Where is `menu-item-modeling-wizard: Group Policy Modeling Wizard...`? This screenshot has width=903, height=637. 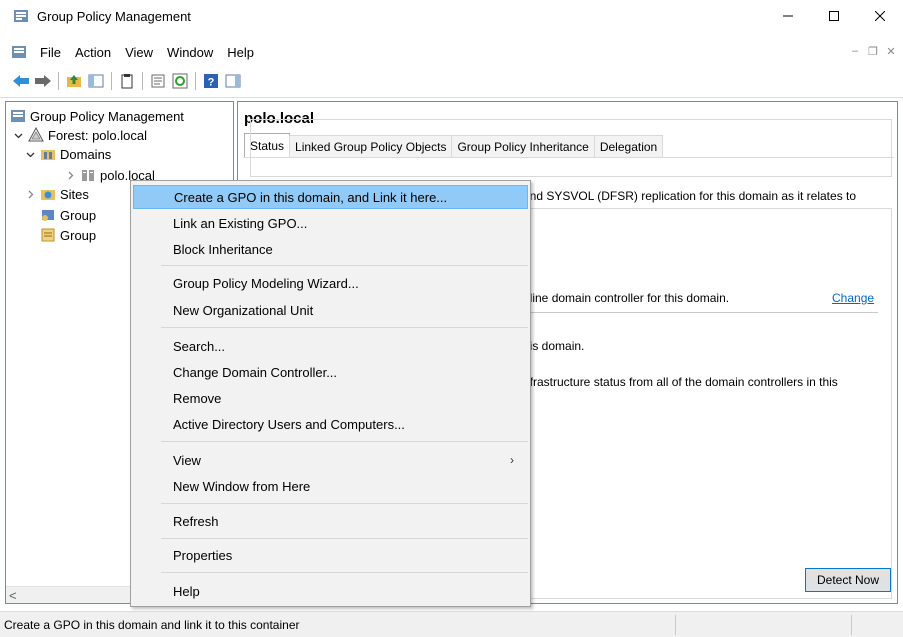 menu-item-modeling-wizard: Group Policy Modeling Wizard... is located at coordinates (330, 283).